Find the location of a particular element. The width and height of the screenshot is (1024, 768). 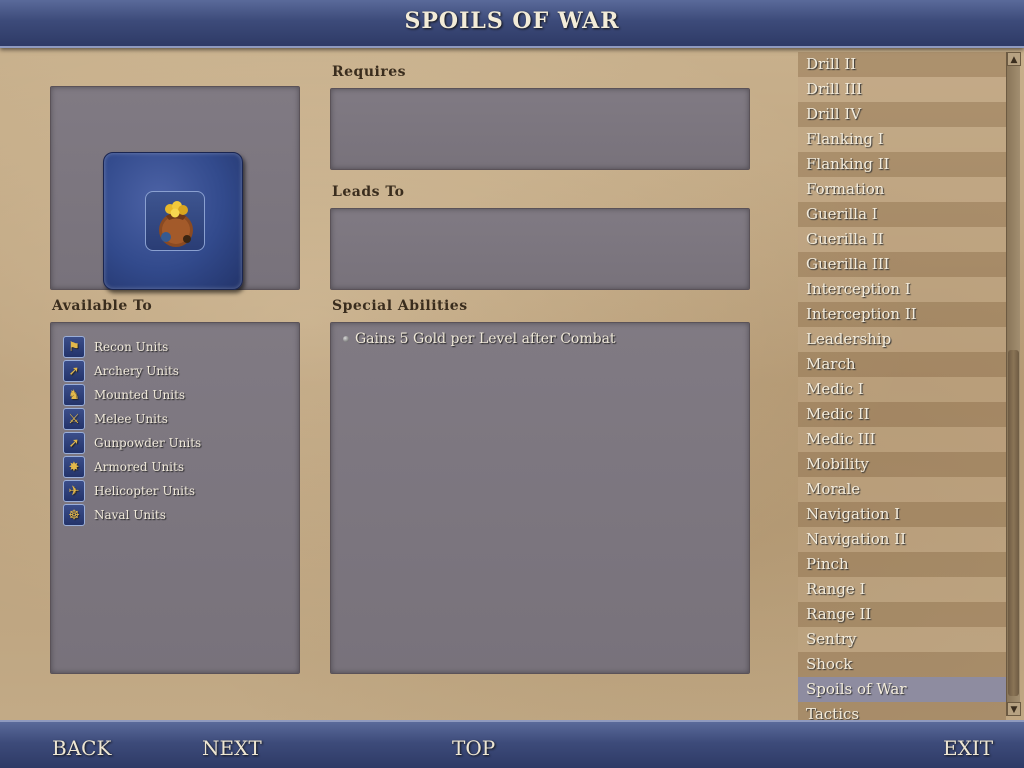

unit-row-mounted: ♞ Mounted Units is located at coordinates (132, 395).